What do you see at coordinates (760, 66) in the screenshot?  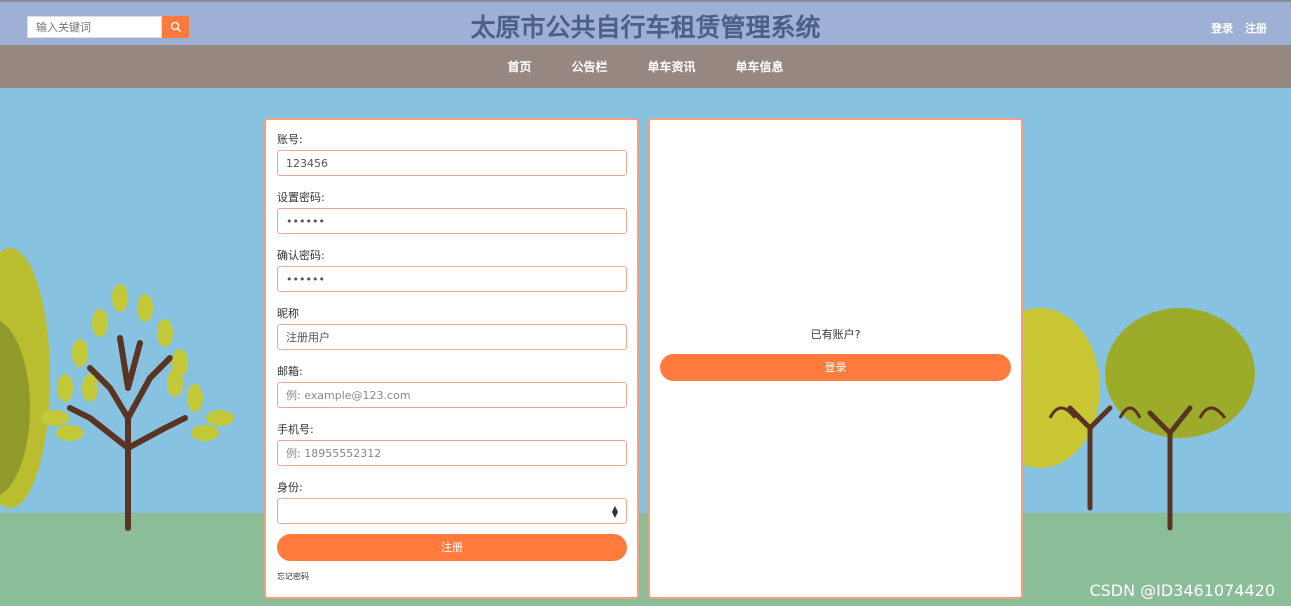 I see `nav-item-bike-info: 单车信息` at bounding box center [760, 66].